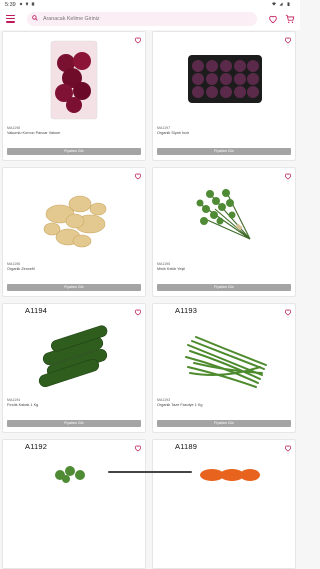 Image resolution: width=320 pixels, height=569 pixels. I want to click on product-code: MA1193, so click(164, 400).